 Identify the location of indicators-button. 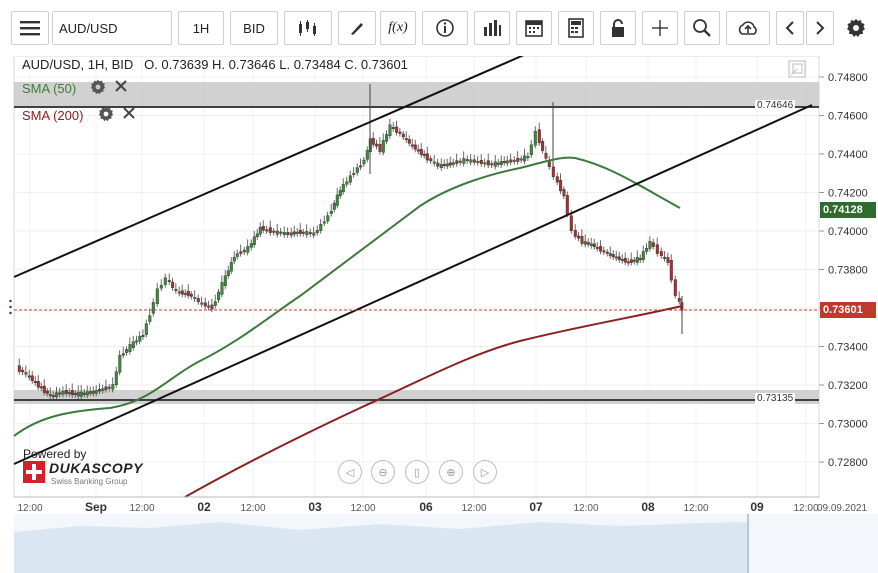
(492, 28).